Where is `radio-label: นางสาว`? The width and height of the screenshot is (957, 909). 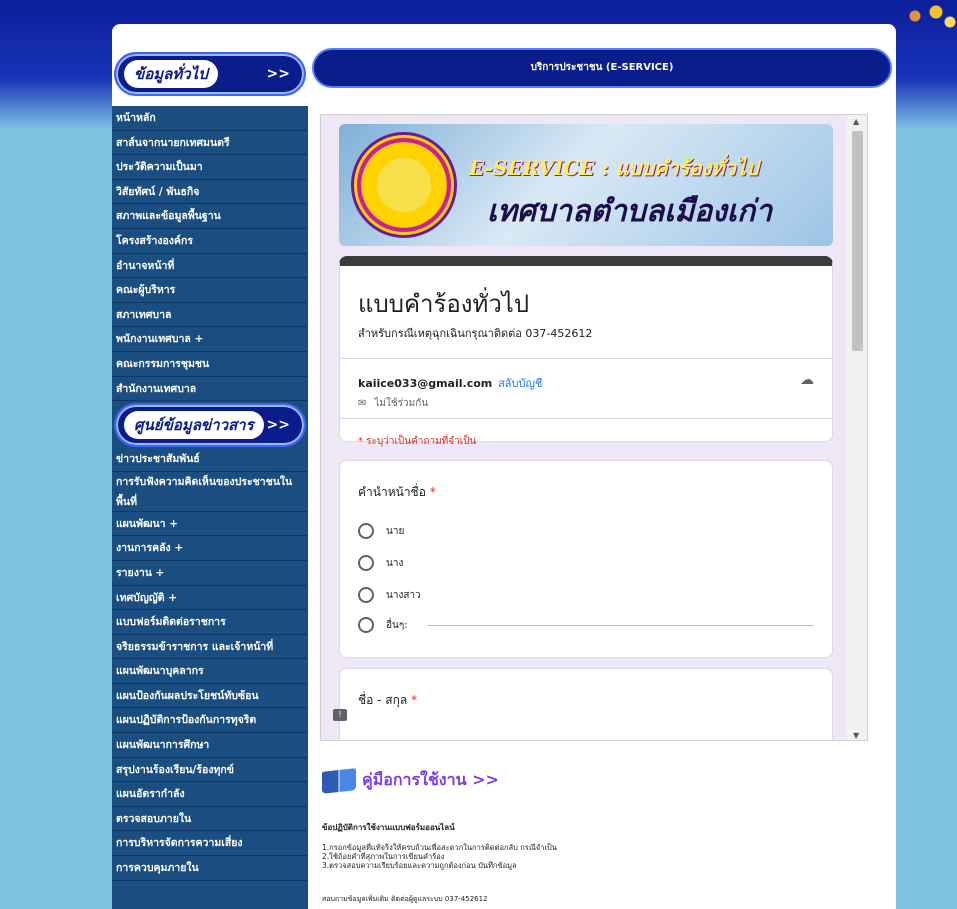 radio-label: นางสาว is located at coordinates (403, 595).